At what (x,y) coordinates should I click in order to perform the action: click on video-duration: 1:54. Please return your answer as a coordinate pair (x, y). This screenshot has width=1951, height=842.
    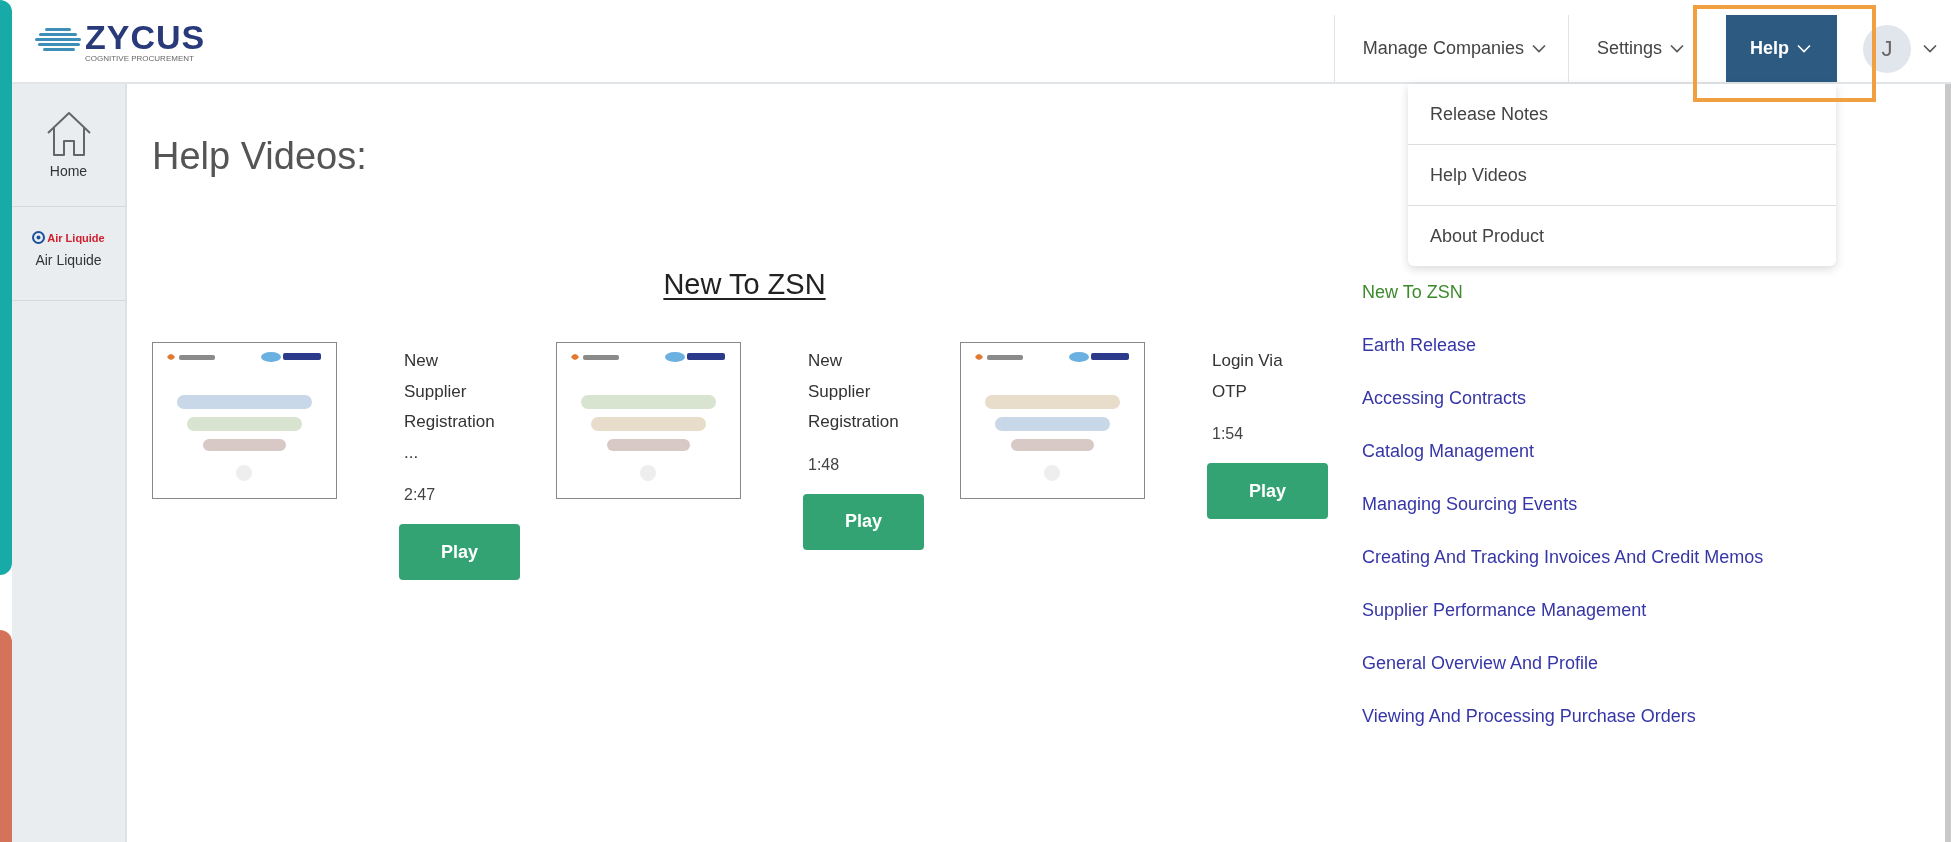
    Looking at the image, I should click on (1228, 434).